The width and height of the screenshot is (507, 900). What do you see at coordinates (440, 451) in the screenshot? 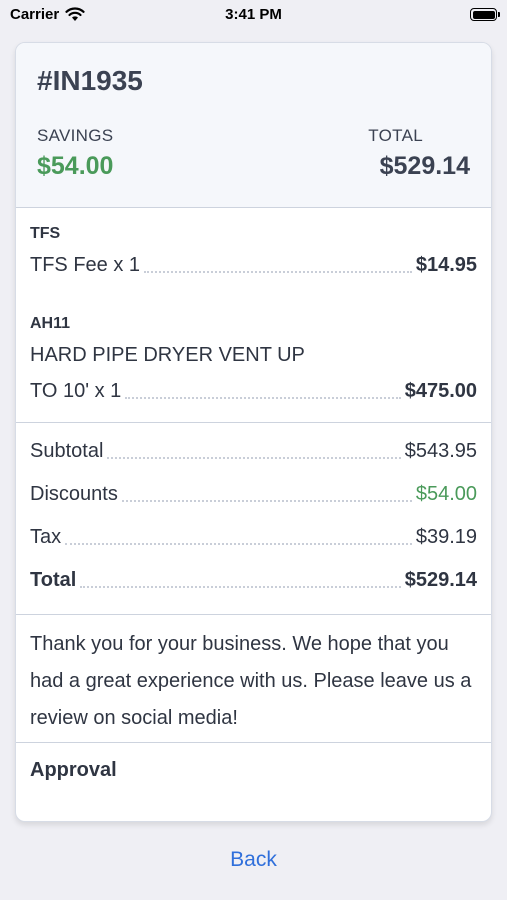
I see `subtotal-value: $543.95` at bounding box center [440, 451].